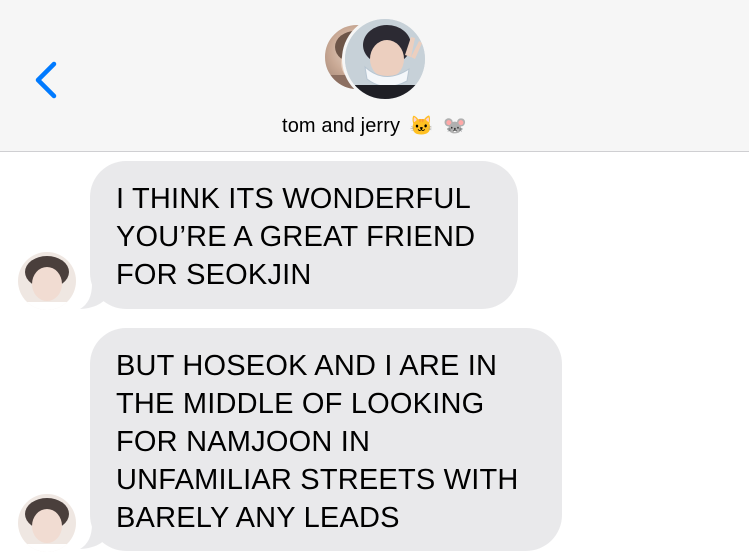  Describe the element at coordinates (341, 126) in the screenshot. I see `group-name-text: tom and jerry` at that location.